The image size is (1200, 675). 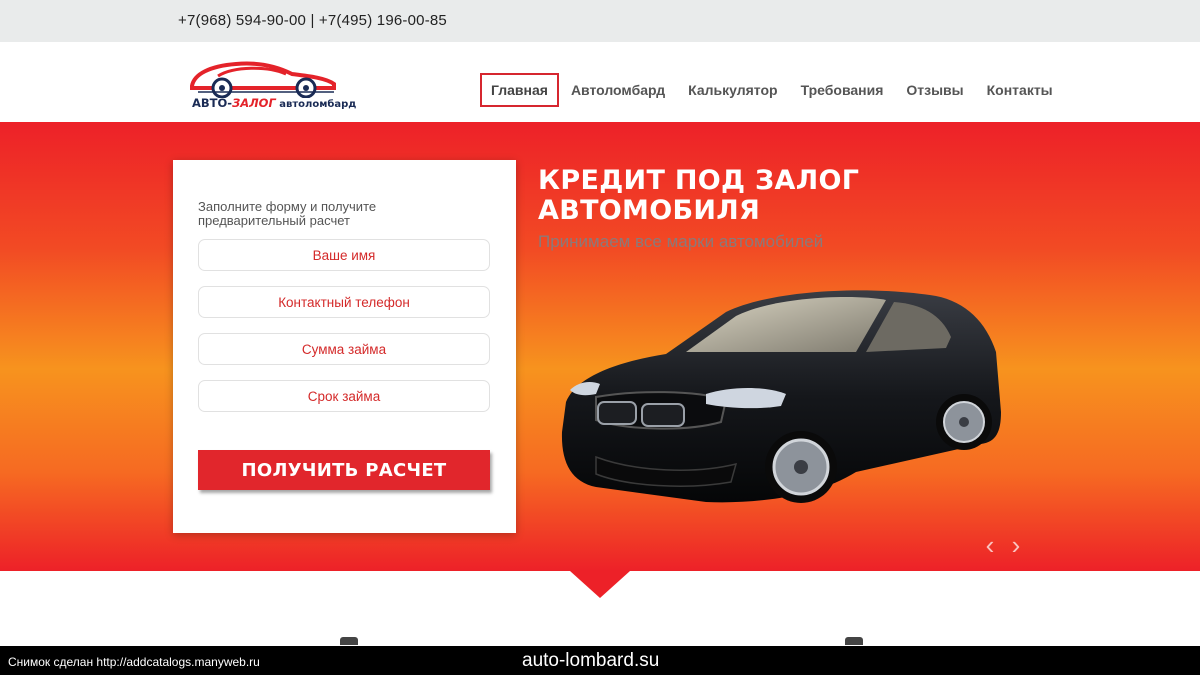 What do you see at coordinates (842, 90) in the screenshot?
I see `nav-item-requirements: Требования` at bounding box center [842, 90].